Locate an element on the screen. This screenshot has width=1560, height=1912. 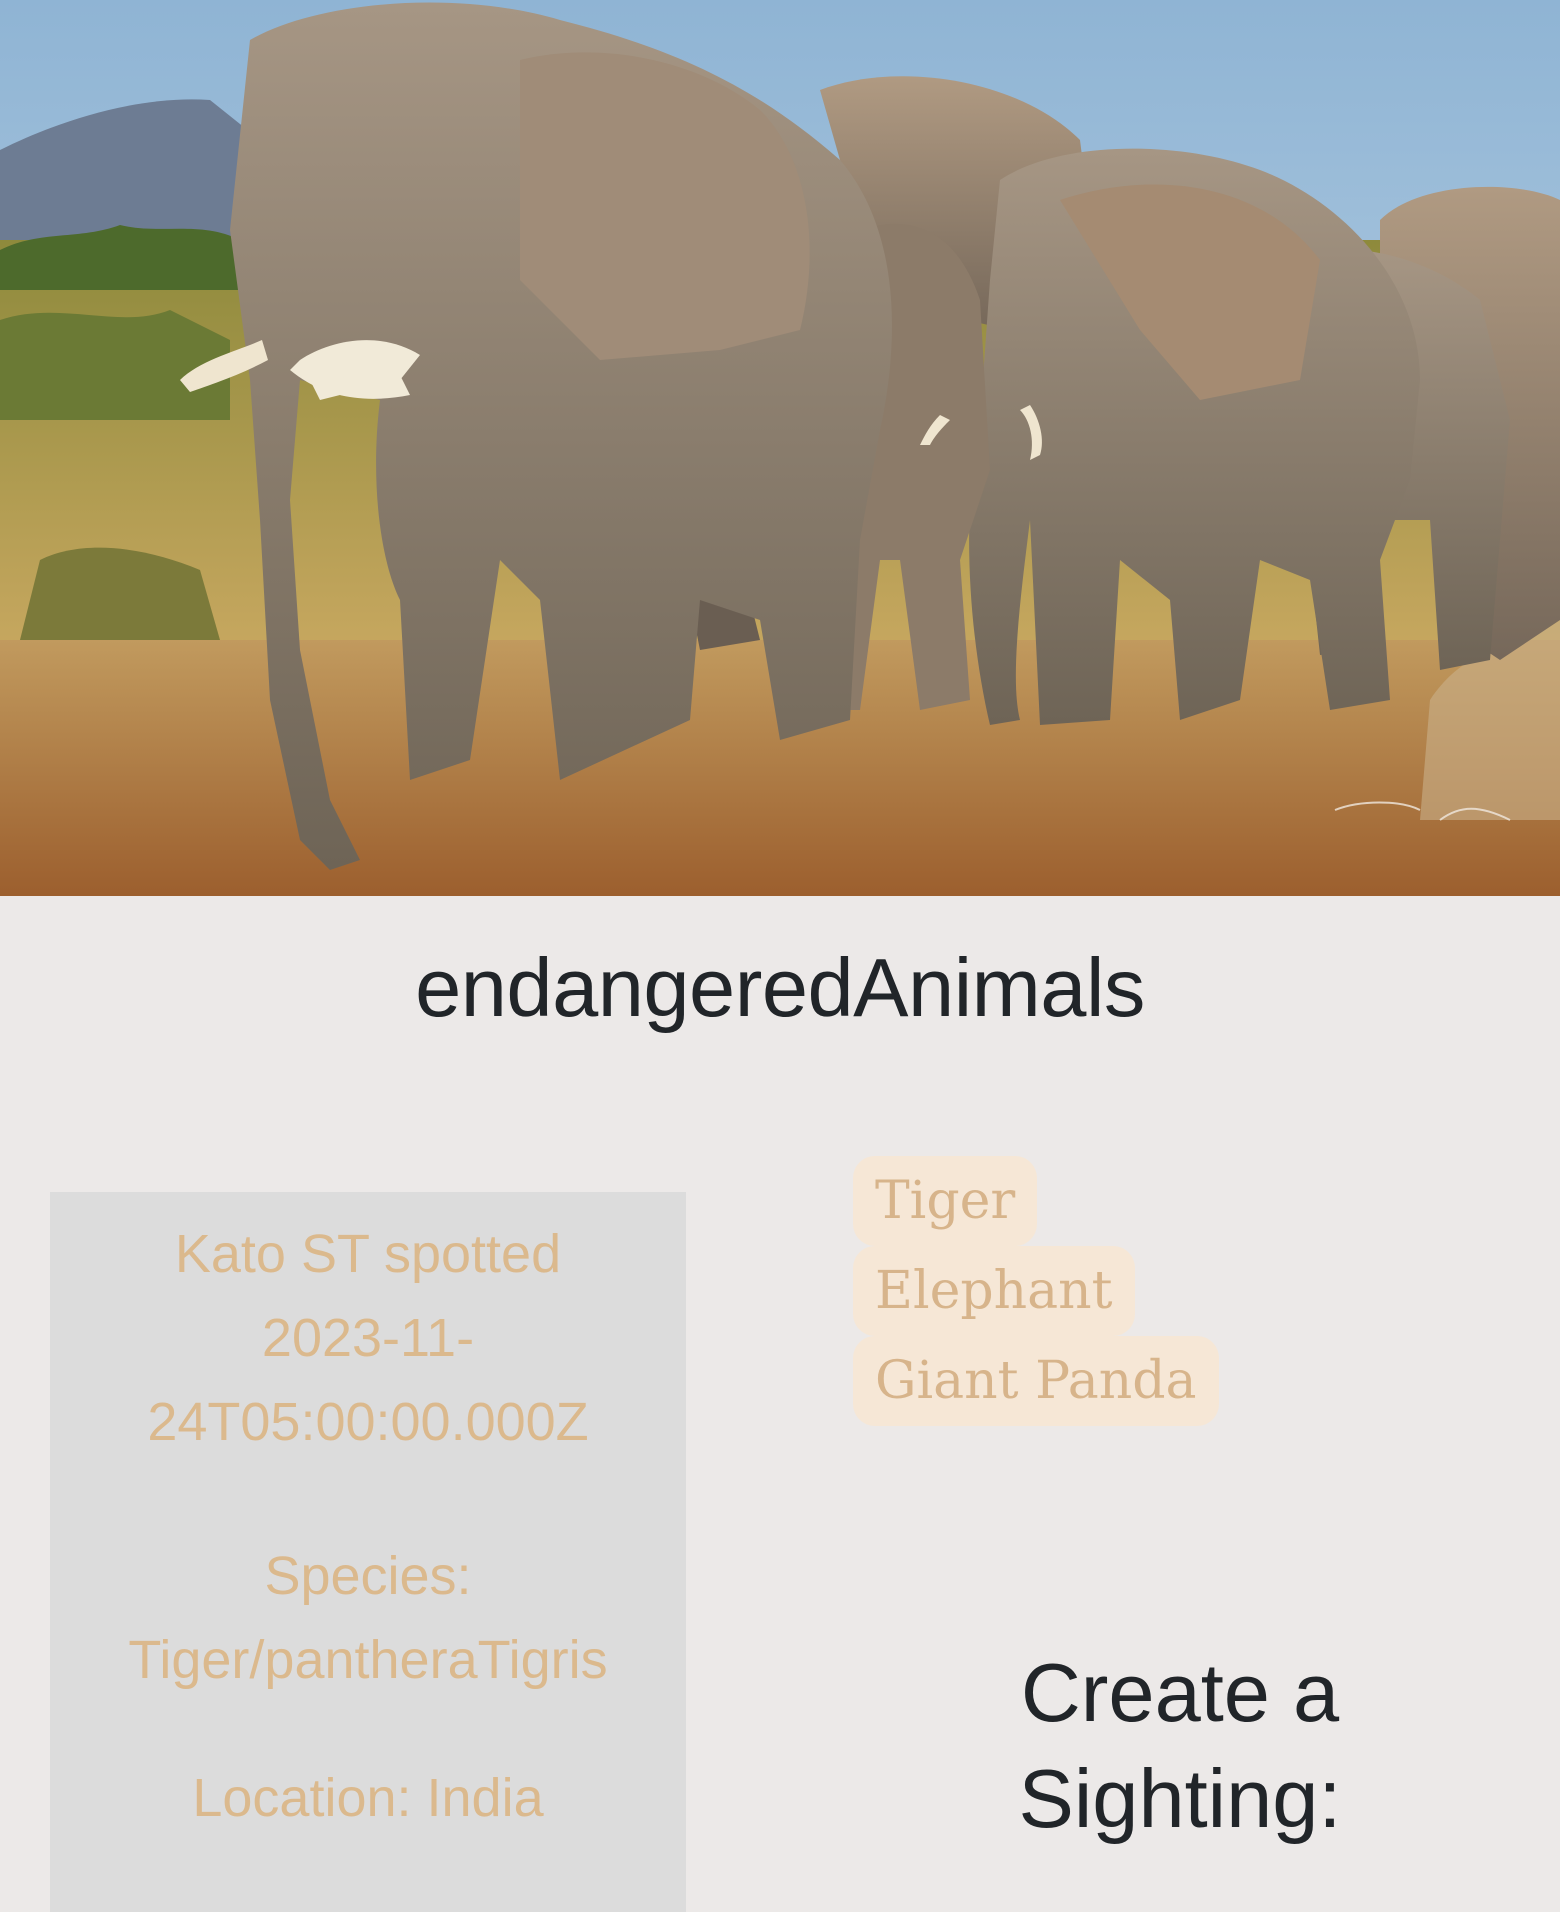
species-item-tiger: Tiger is located at coordinates (945, 1201).